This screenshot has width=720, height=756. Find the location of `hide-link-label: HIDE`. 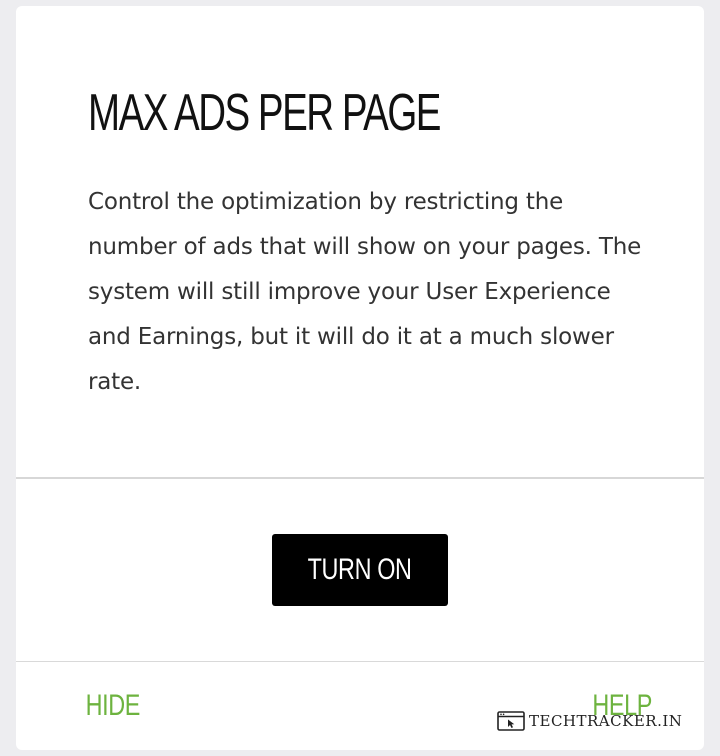

hide-link-label: HIDE is located at coordinates (113, 705).